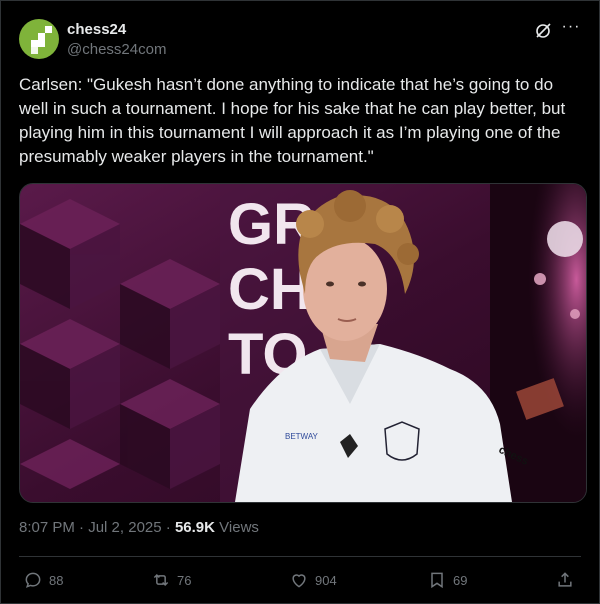 This screenshot has width=600, height=604. What do you see at coordinates (56, 580) in the screenshot?
I see `reply-count: 88` at bounding box center [56, 580].